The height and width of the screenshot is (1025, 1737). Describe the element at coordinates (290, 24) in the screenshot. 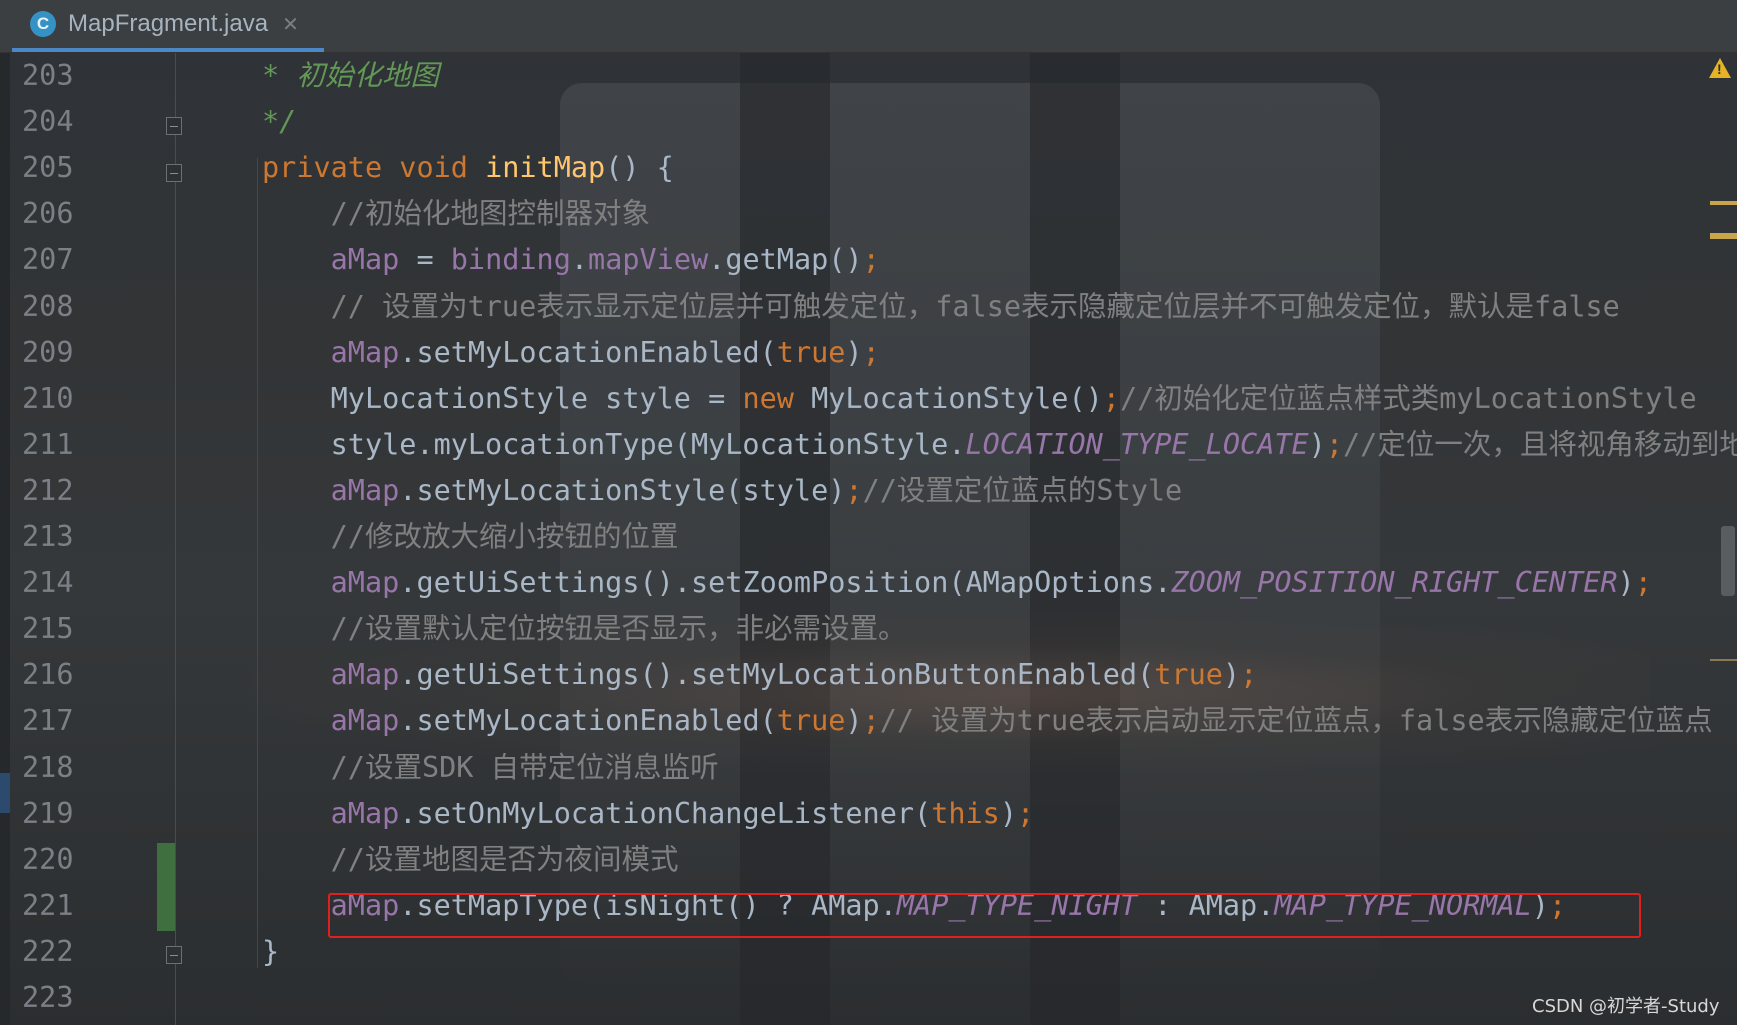

I see `close-icon: ✕` at that location.